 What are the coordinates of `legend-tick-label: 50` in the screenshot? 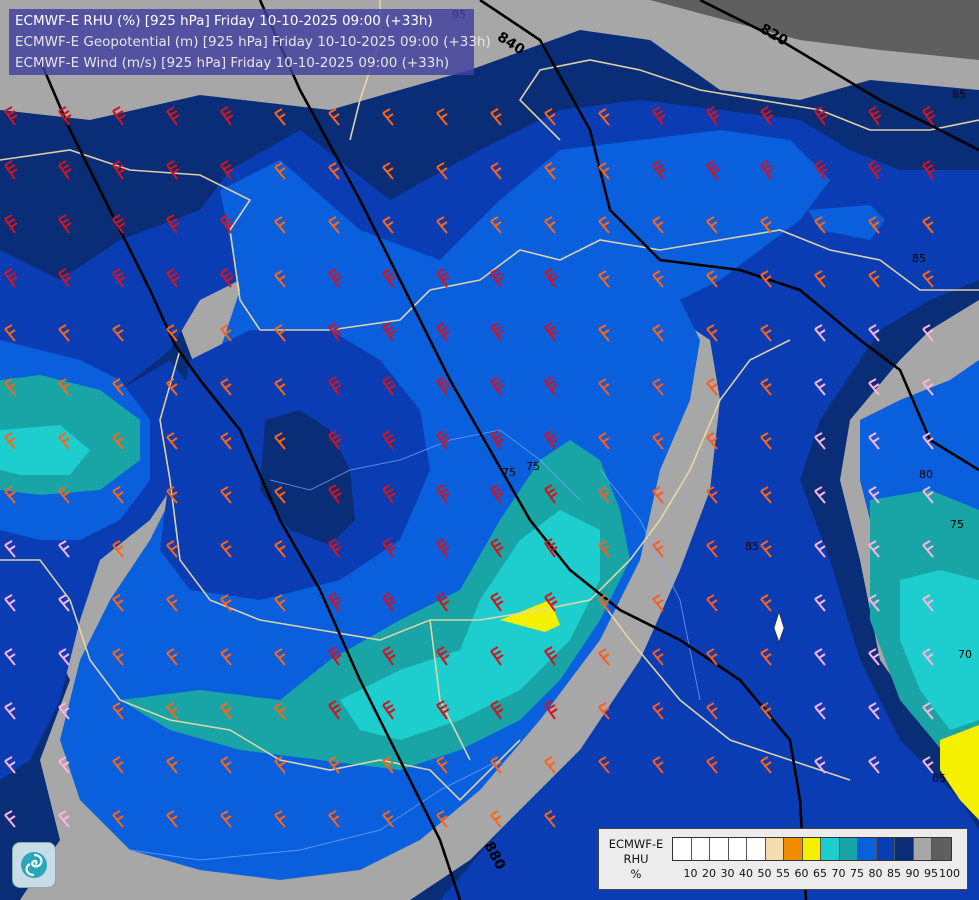 It's located at (764, 873).